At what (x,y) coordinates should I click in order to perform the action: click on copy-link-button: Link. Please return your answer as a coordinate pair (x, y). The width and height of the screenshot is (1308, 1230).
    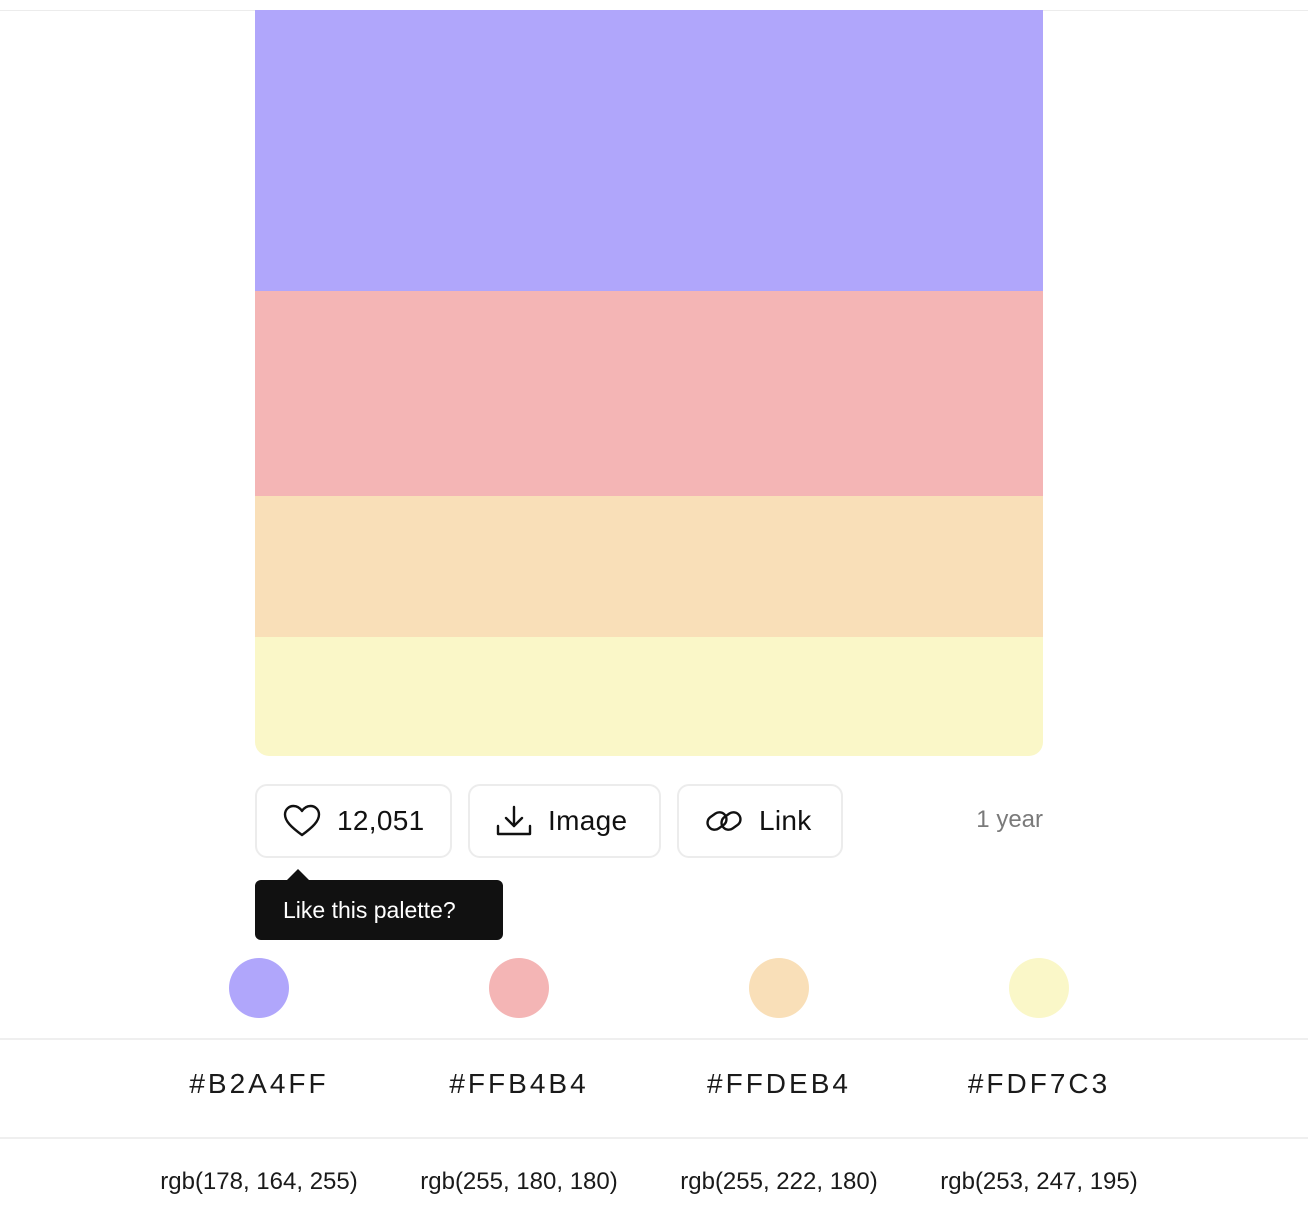
    Looking at the image, I should click on (760, 821).